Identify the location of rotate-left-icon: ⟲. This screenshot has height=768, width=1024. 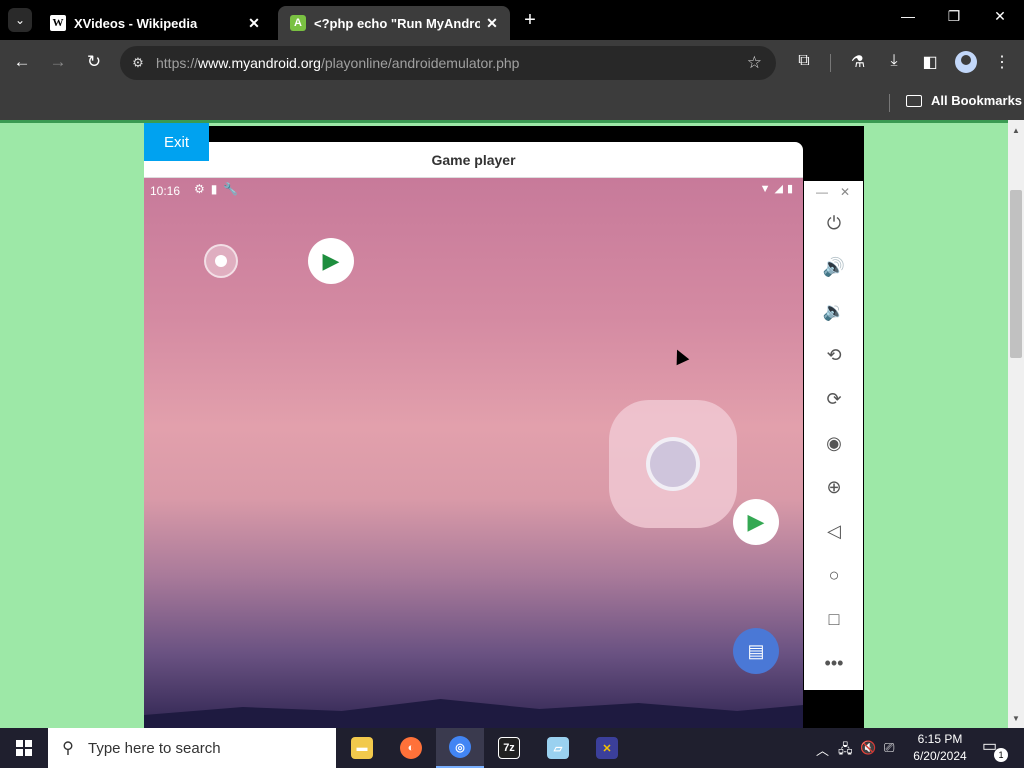
(834, 355).